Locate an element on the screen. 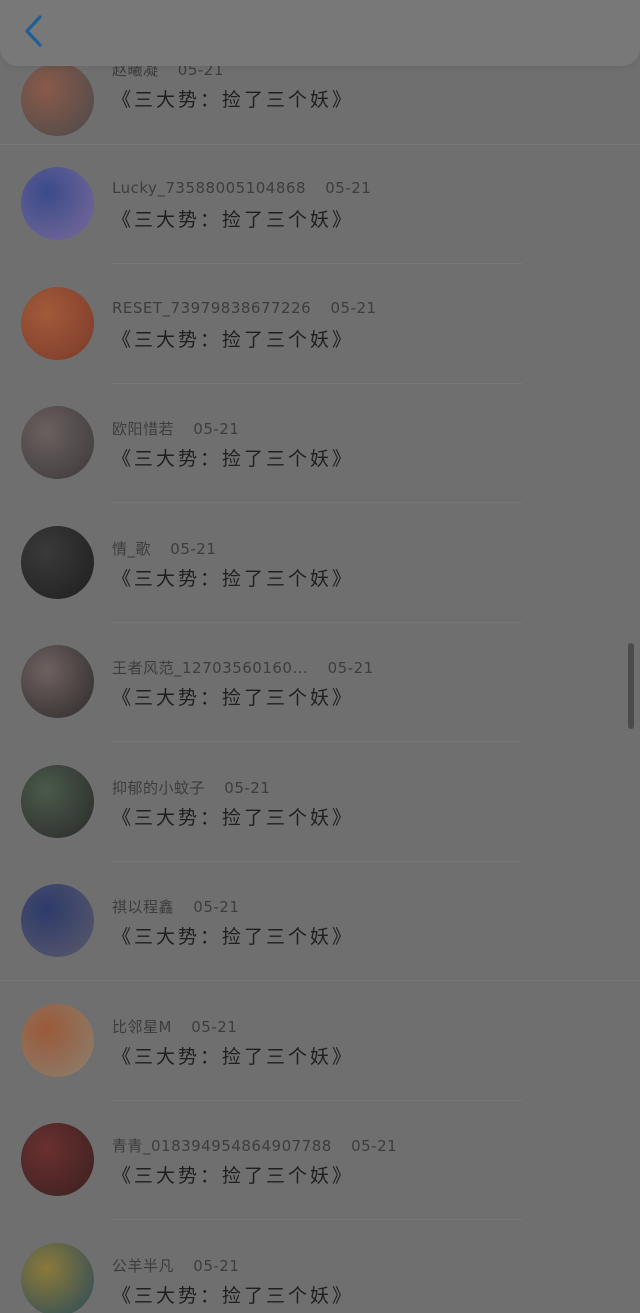 This screenshot has height=1313, width=640. user-name: 祺以程鑫 is located at coordinates (143, 907).